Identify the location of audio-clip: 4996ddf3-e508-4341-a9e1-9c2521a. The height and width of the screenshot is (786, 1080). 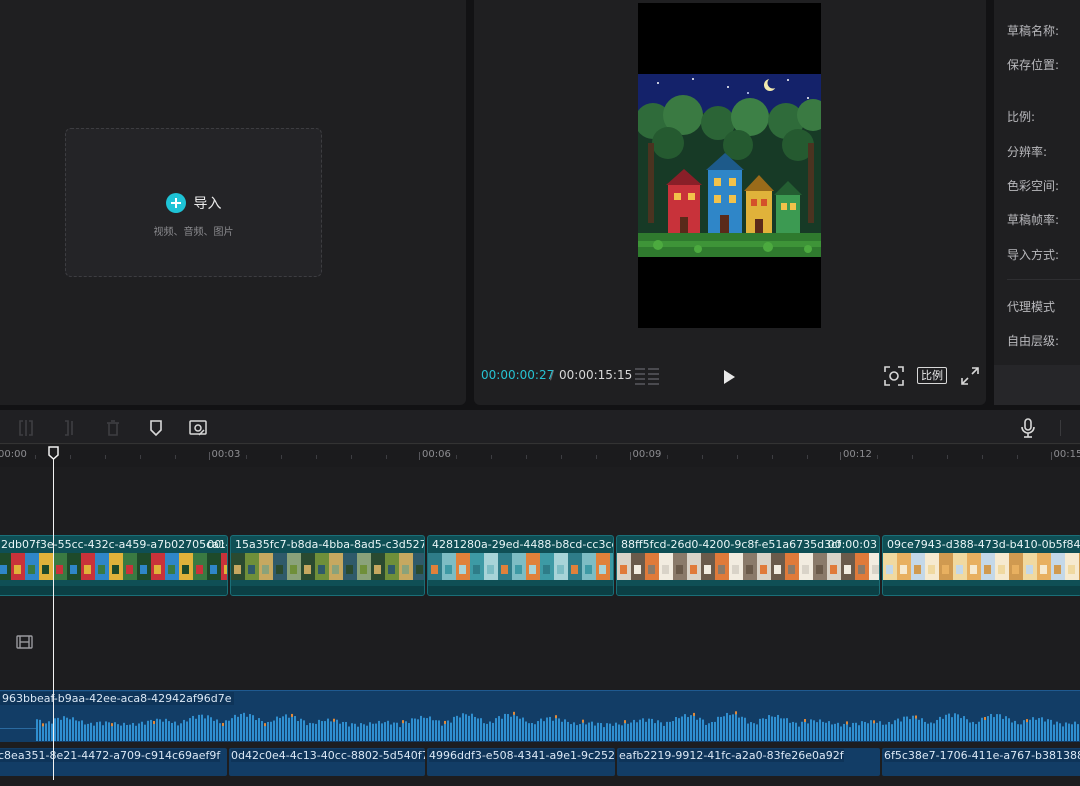
(521, 762).